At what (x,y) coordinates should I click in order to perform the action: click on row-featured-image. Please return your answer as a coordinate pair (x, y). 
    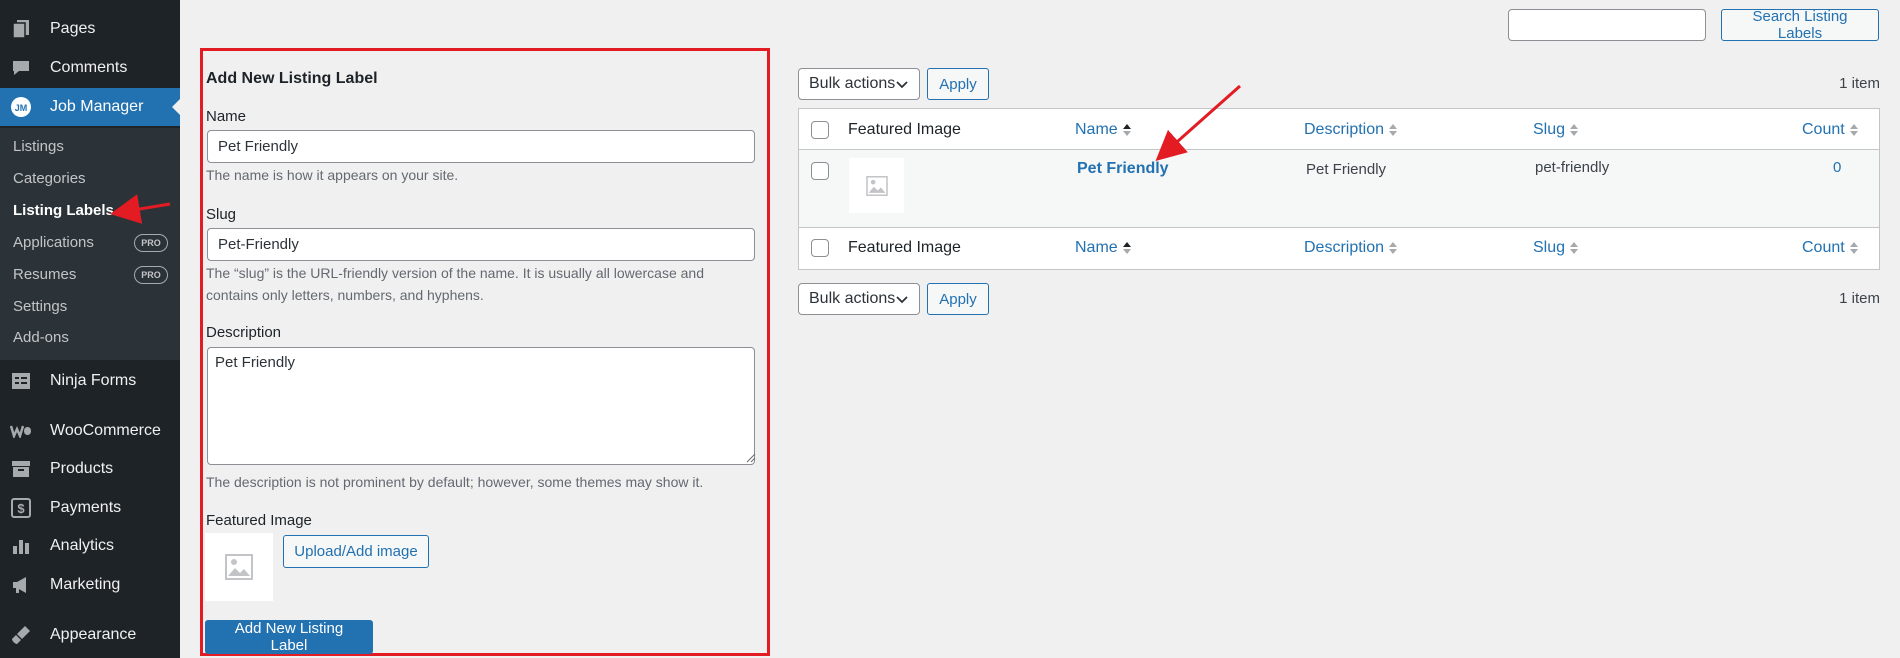
    Looking at the image, I should click on (876, 185).